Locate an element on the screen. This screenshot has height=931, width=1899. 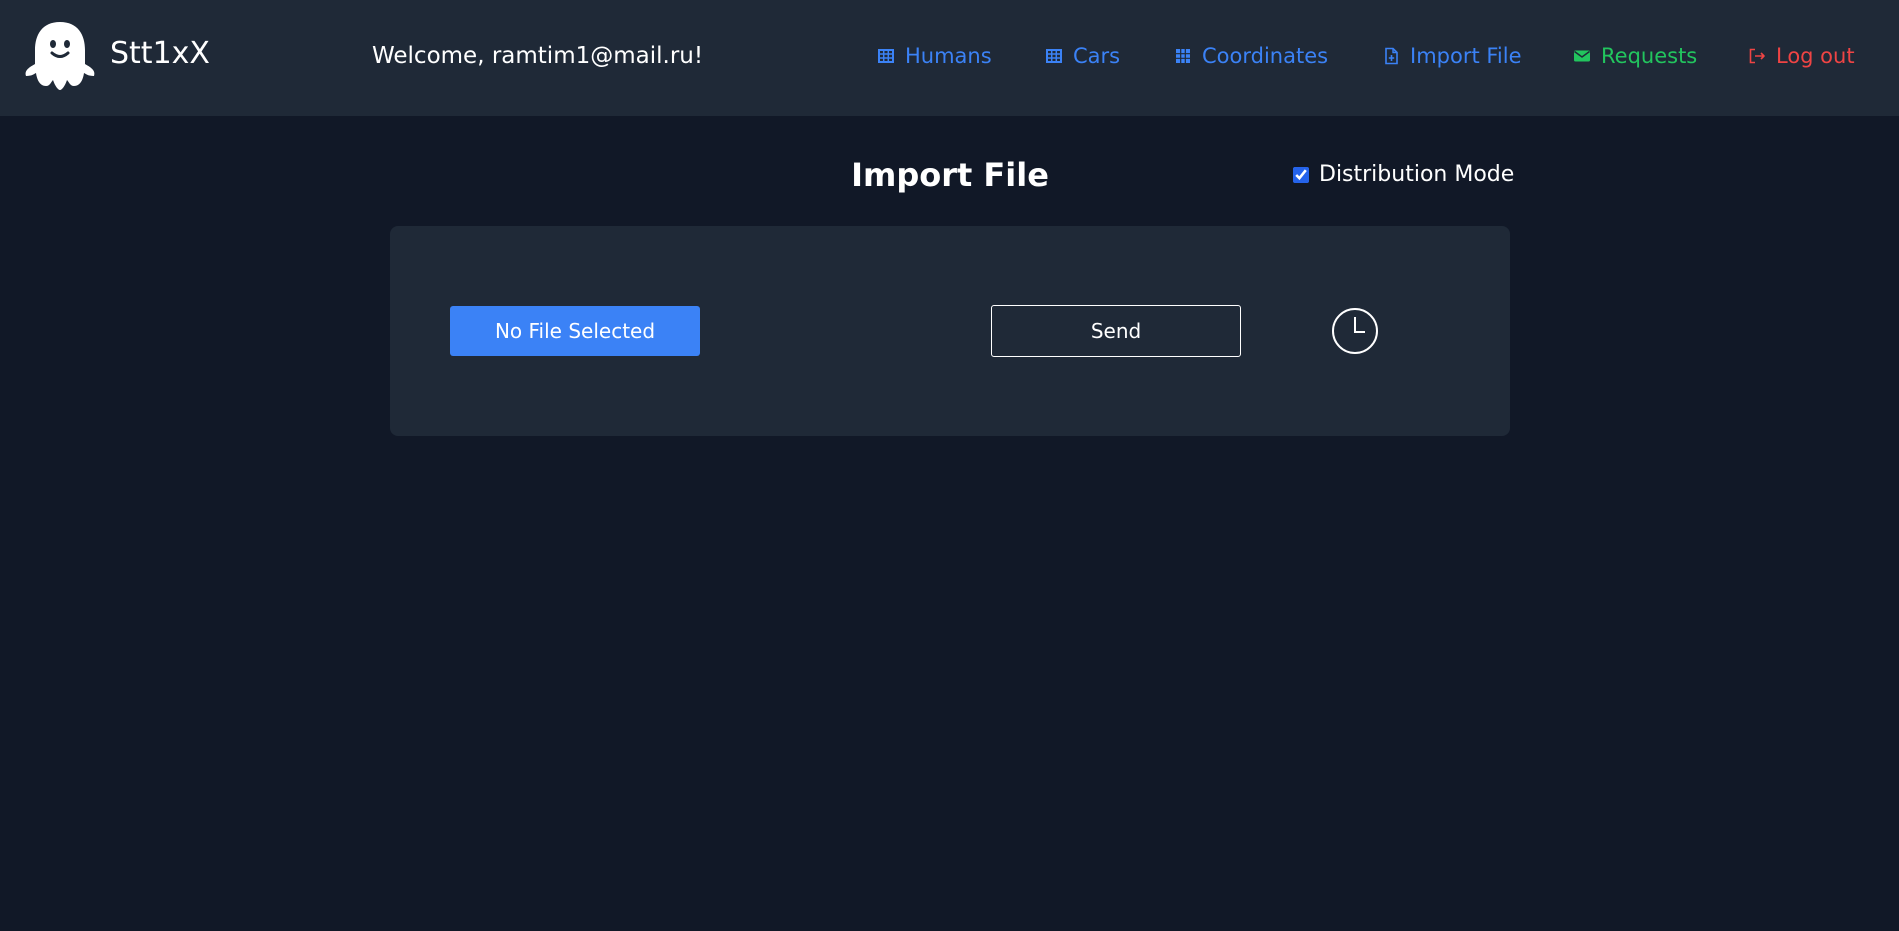
nav-requests-label: Requests is located at coordinates (1649, 56).